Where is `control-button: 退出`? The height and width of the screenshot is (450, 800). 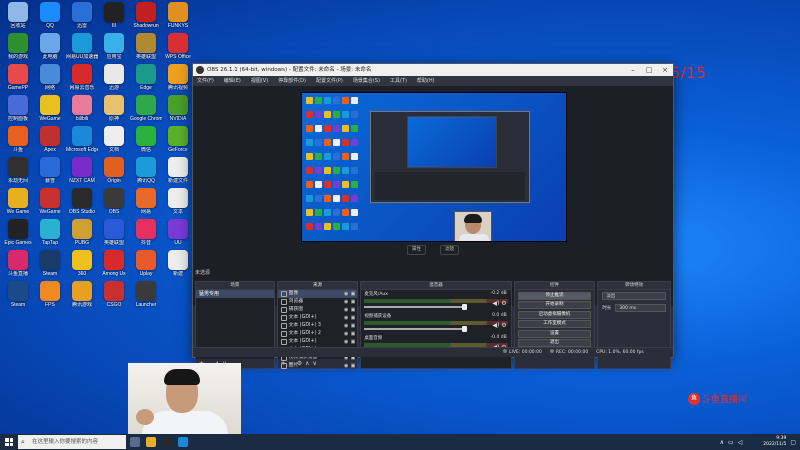 control-button: 退出 is located at coordinates (554, 343).